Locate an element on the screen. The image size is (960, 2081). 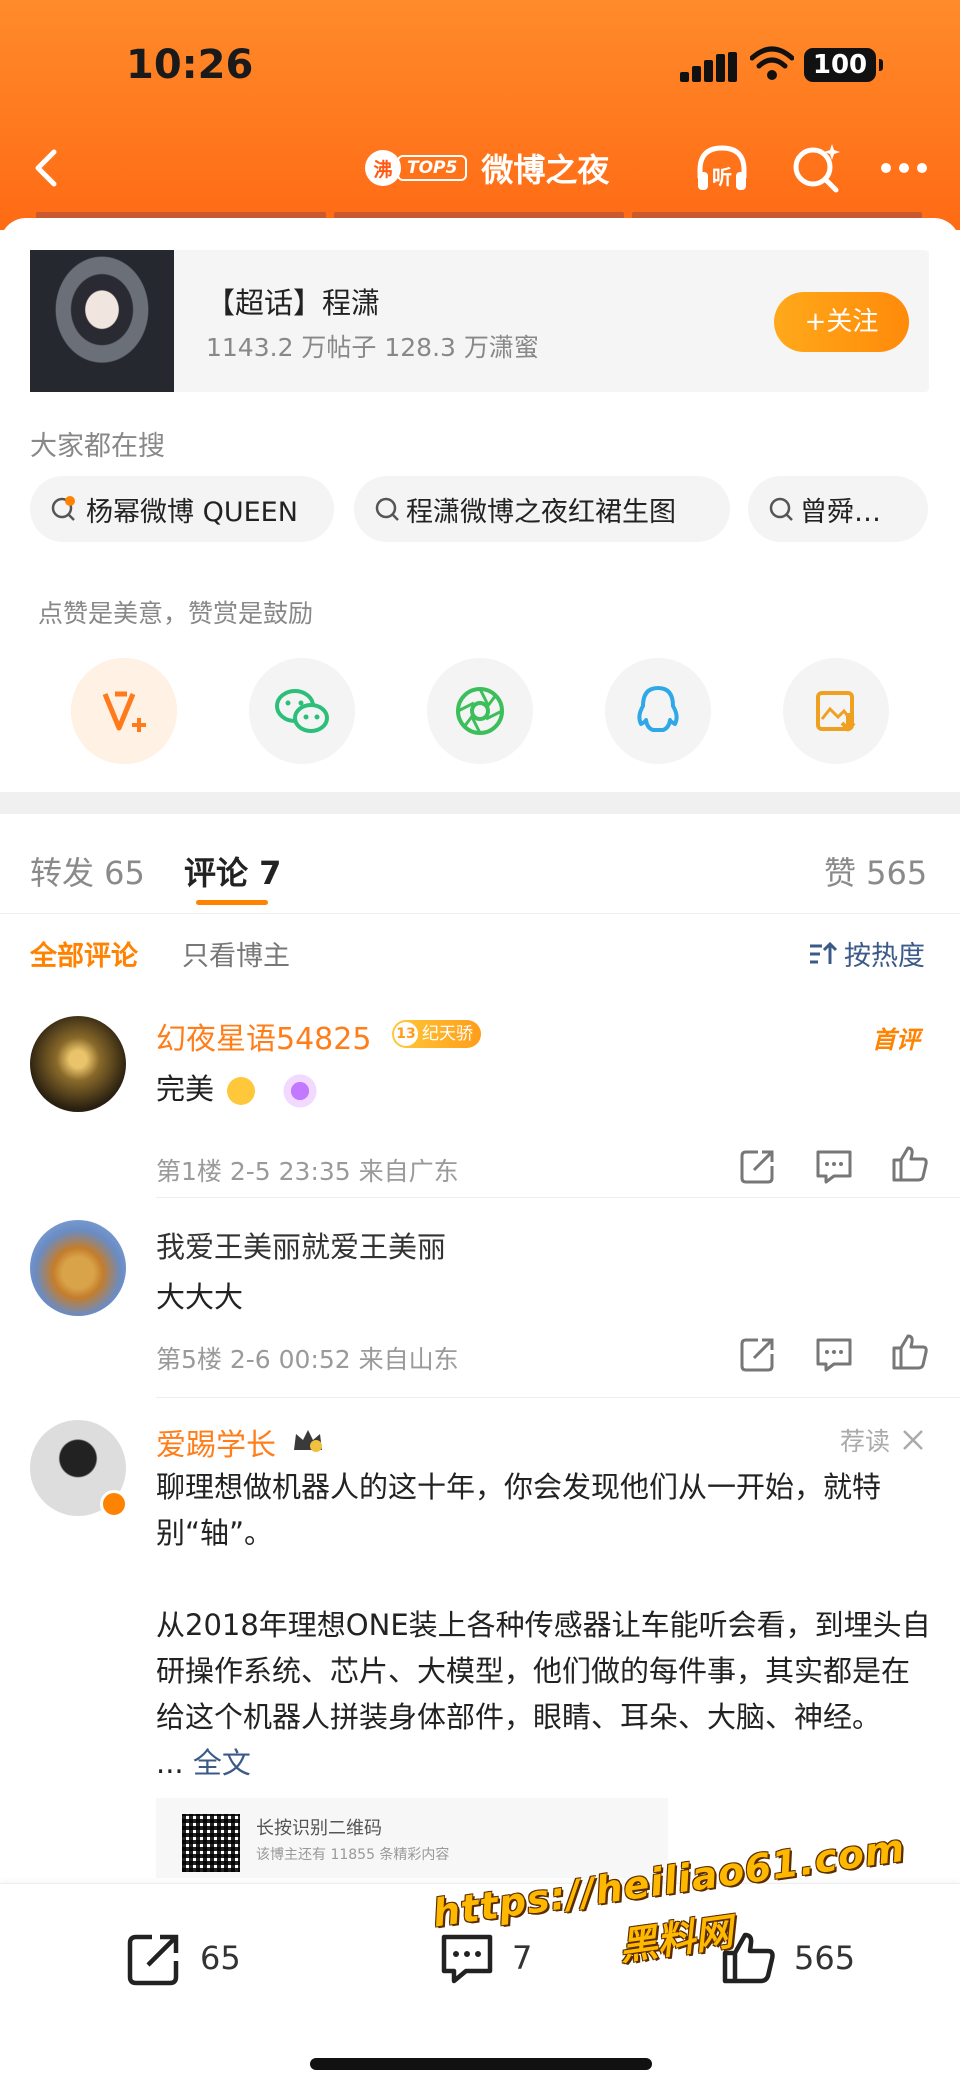
back-arrow-icon is located at coordinates (48, 168).